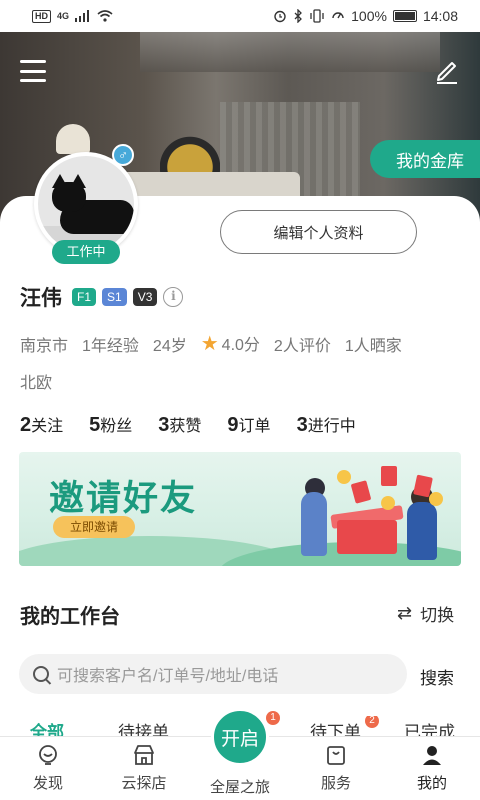 This screenshot has width=480, height=800. Describe the element at coordinates (432, 755) in the screenshot. I see `user-icon` at that location.